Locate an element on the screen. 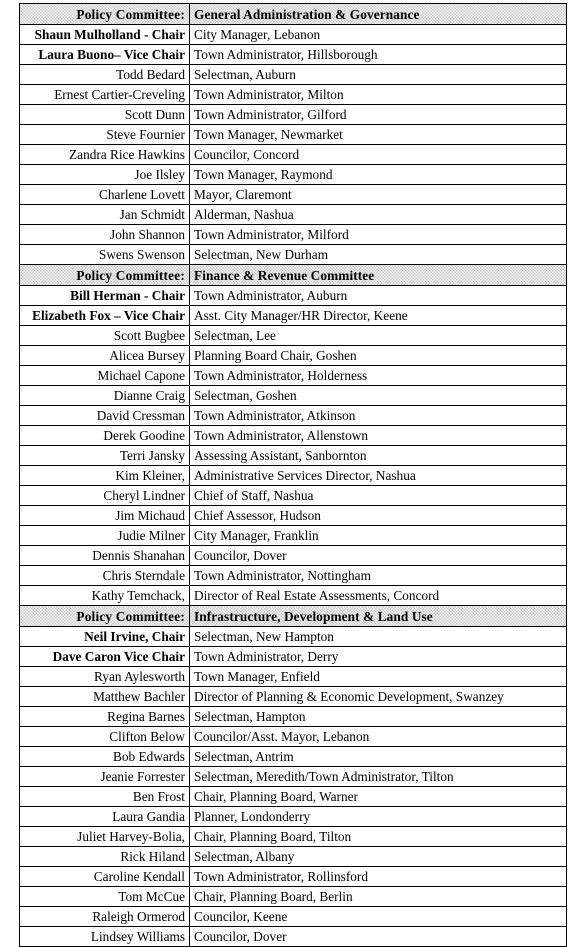  table-row: Laura Gandia Planner, Londonderry is located at coordinates (293, 816).